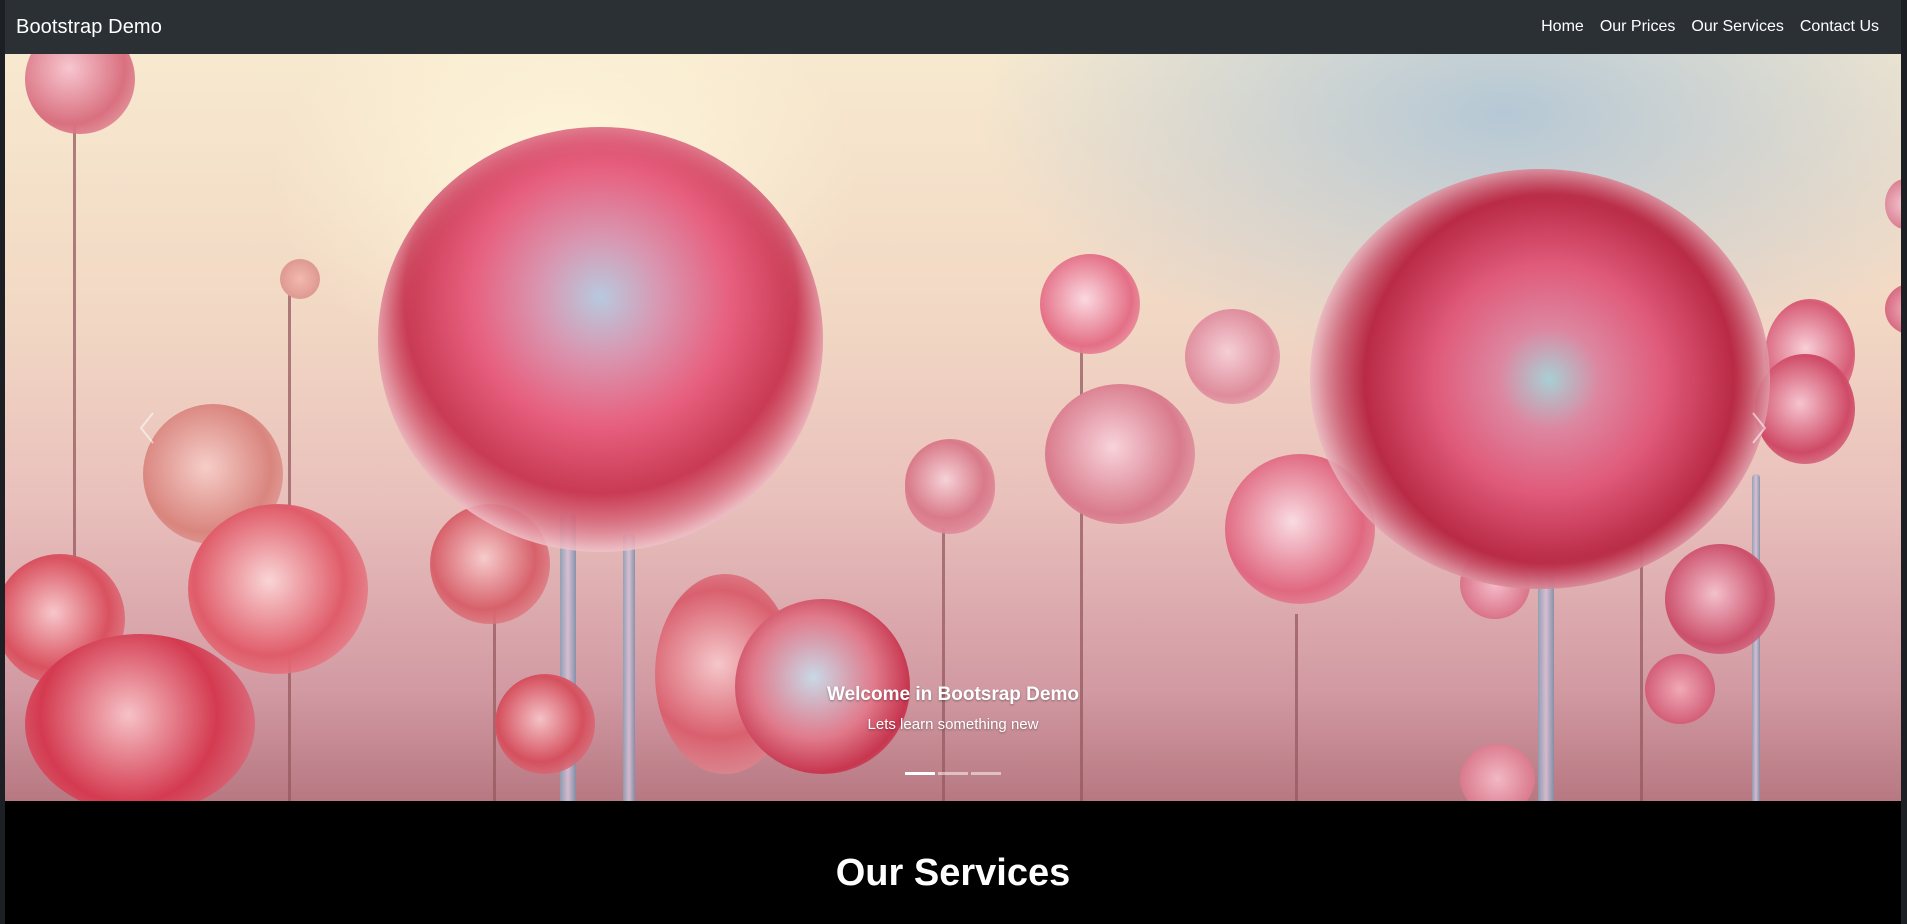 This screenshot has width=1907, height=924. Describe the element at coordinates (953, 724) in the screenshot. I see `carousel-caption-text: Lets learn something new` at that location.